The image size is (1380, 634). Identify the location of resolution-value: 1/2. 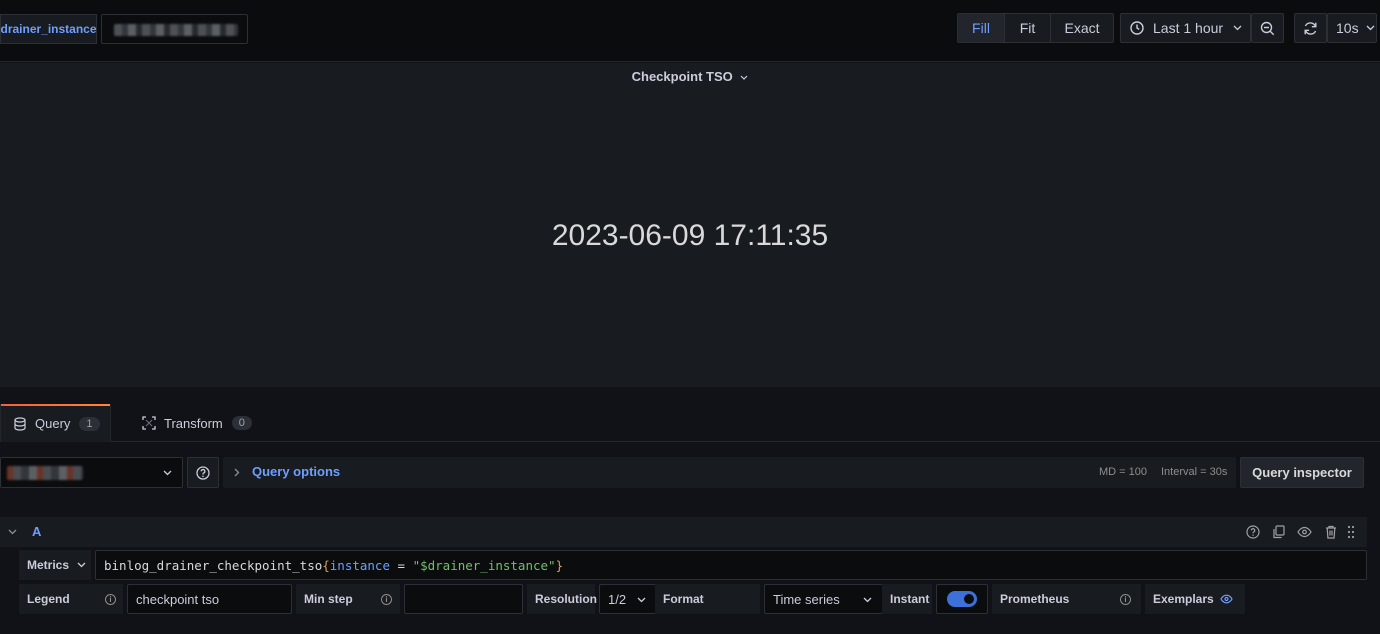
(617, 599).